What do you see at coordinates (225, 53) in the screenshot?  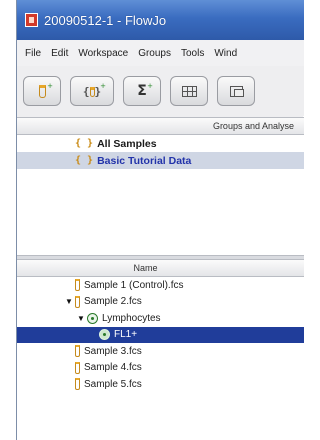 I see `menu-window: Wind` at bounding box center [225, 53].